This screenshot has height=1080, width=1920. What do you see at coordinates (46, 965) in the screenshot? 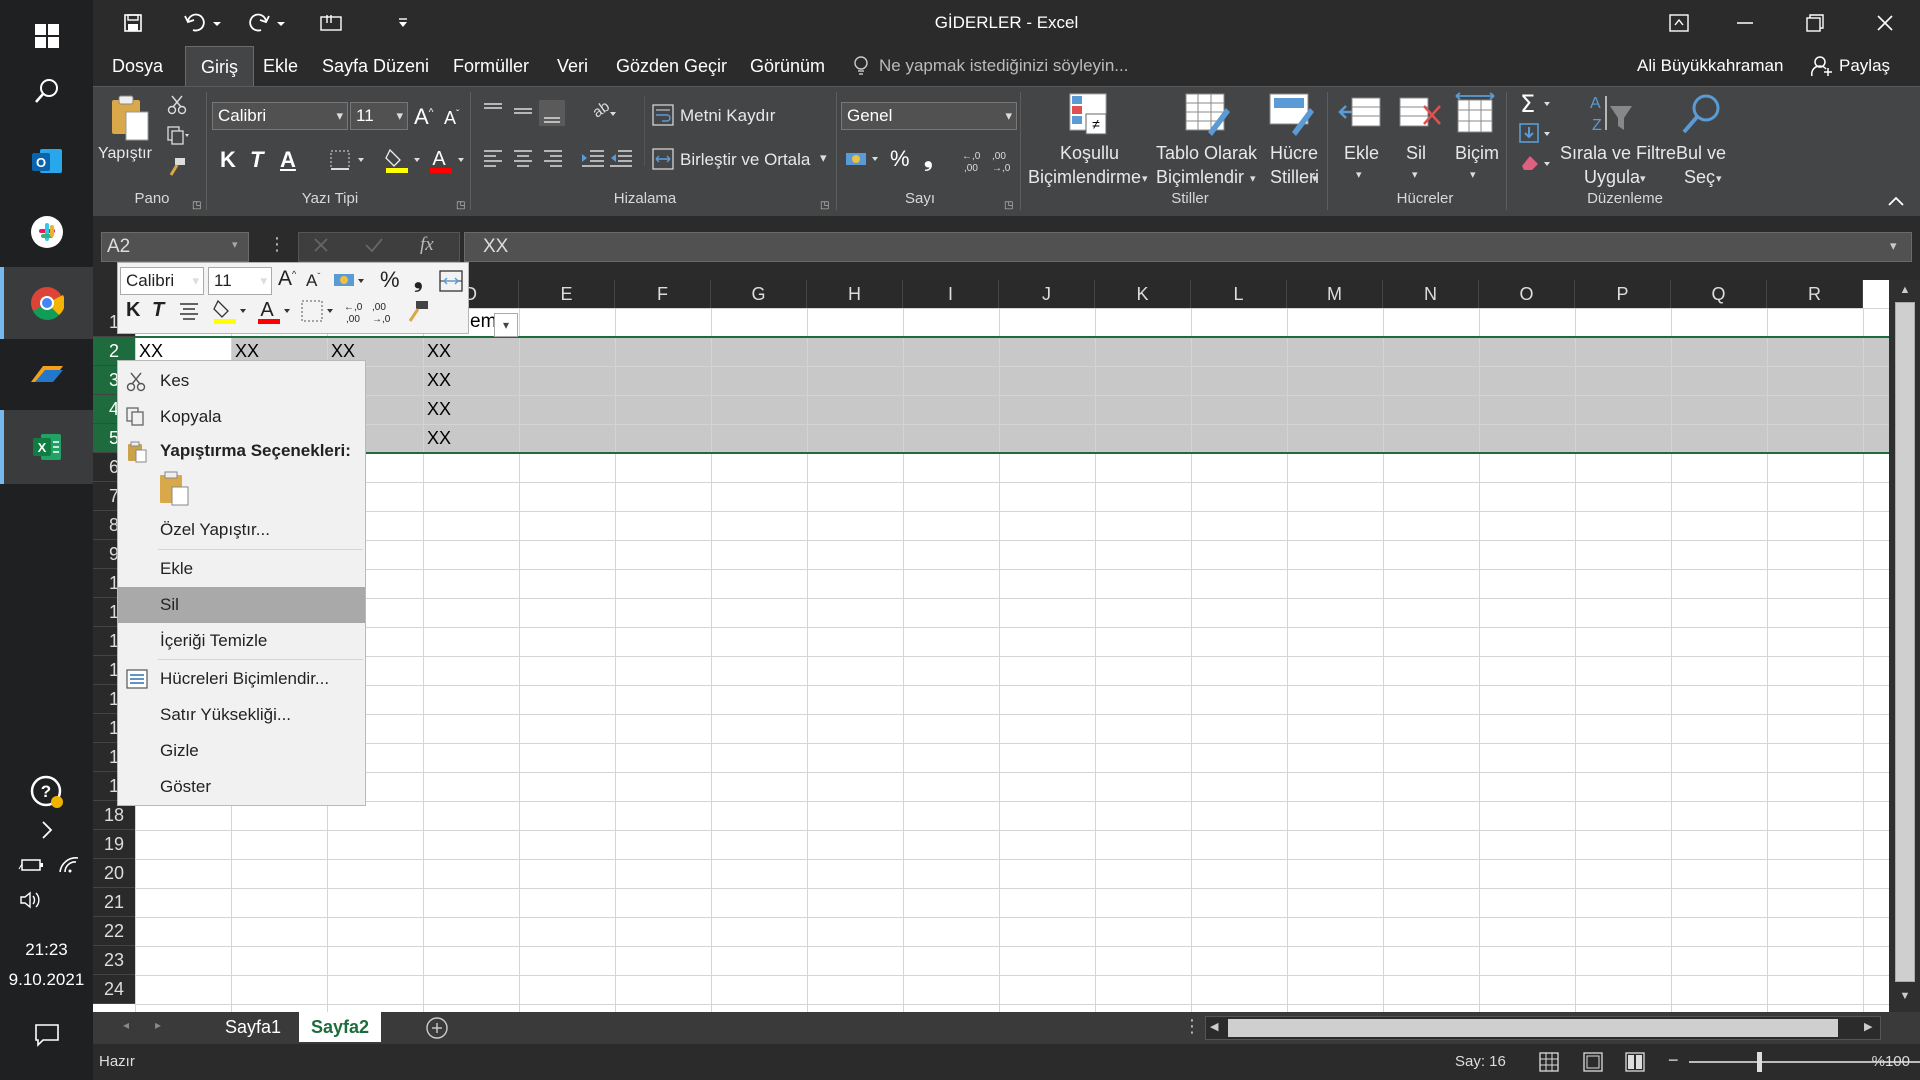
I see `system-clock: 21:23 9.10.2021` at bounding box center [46, 965].